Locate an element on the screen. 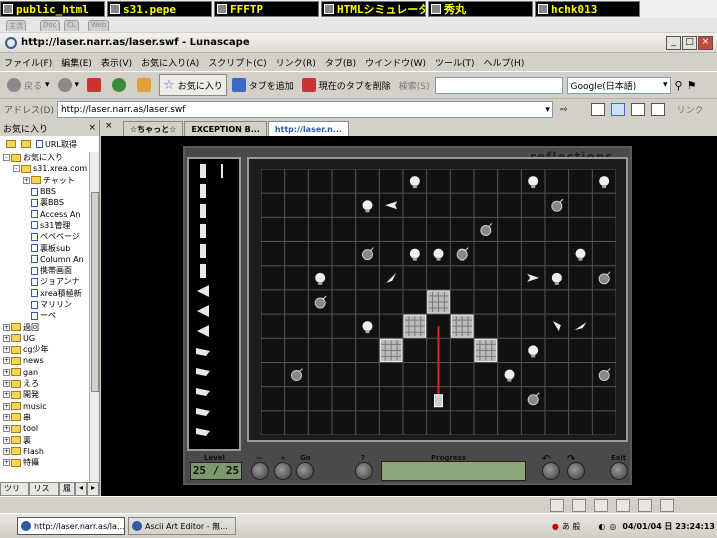 The image size is (717, 538). close-button: × is located at coordinates (705, 43).